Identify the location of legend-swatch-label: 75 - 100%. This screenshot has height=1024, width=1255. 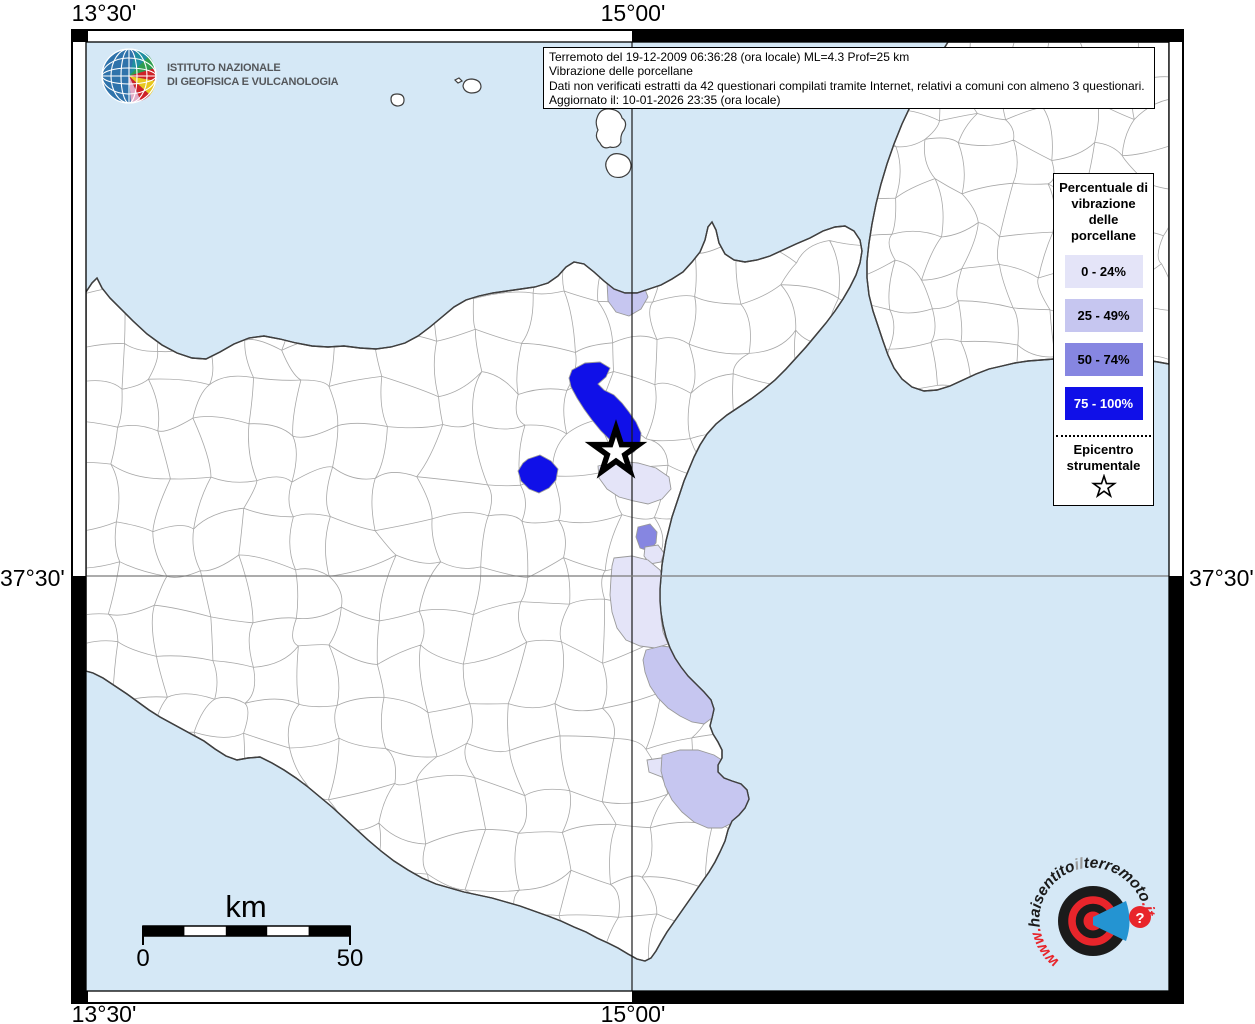
(1103, 403).